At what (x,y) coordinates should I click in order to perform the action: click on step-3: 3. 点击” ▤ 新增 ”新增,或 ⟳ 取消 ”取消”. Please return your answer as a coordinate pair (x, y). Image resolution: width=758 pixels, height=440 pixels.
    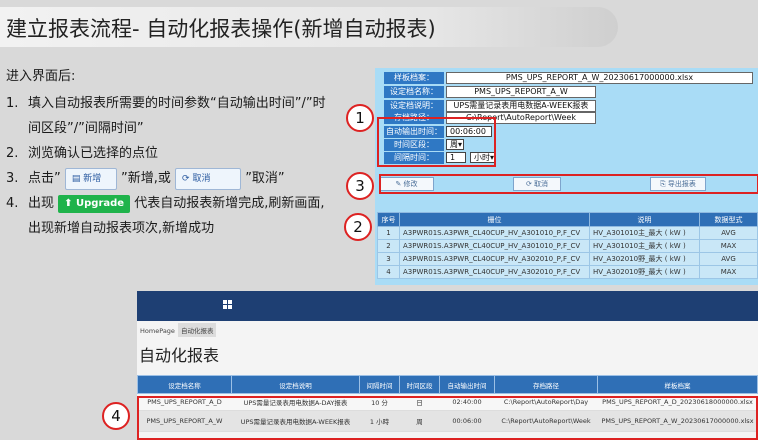
    Looking at the image, I should click on (171, 178).